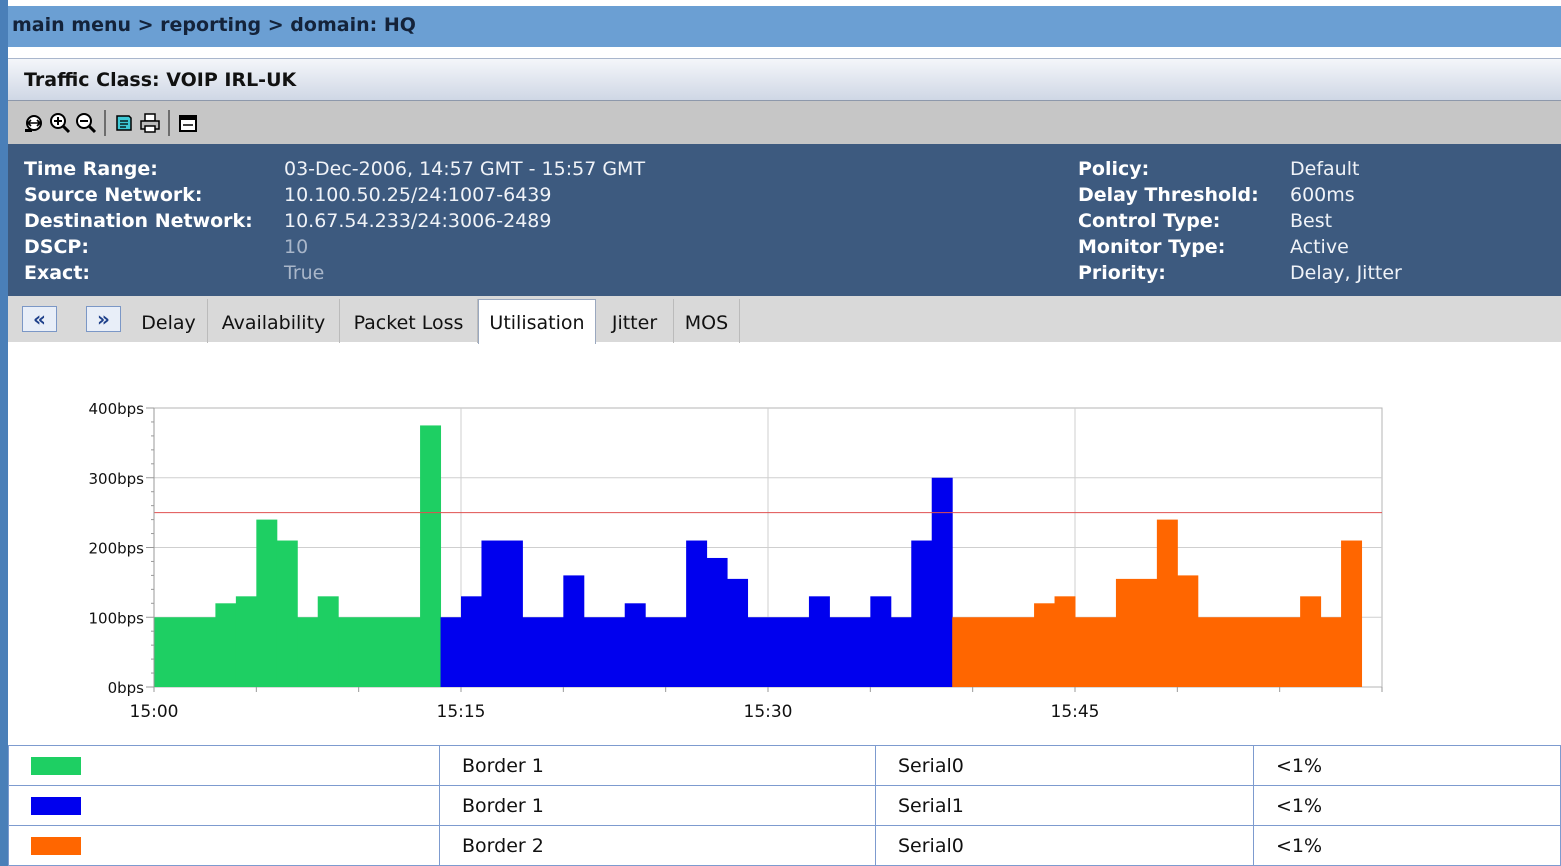 This screenshot has width=1561, height=866. What do you see at coordinates (707, 321) in the screenshot?
I see `tab-mos: MOS` at bounding box center [707, 321].